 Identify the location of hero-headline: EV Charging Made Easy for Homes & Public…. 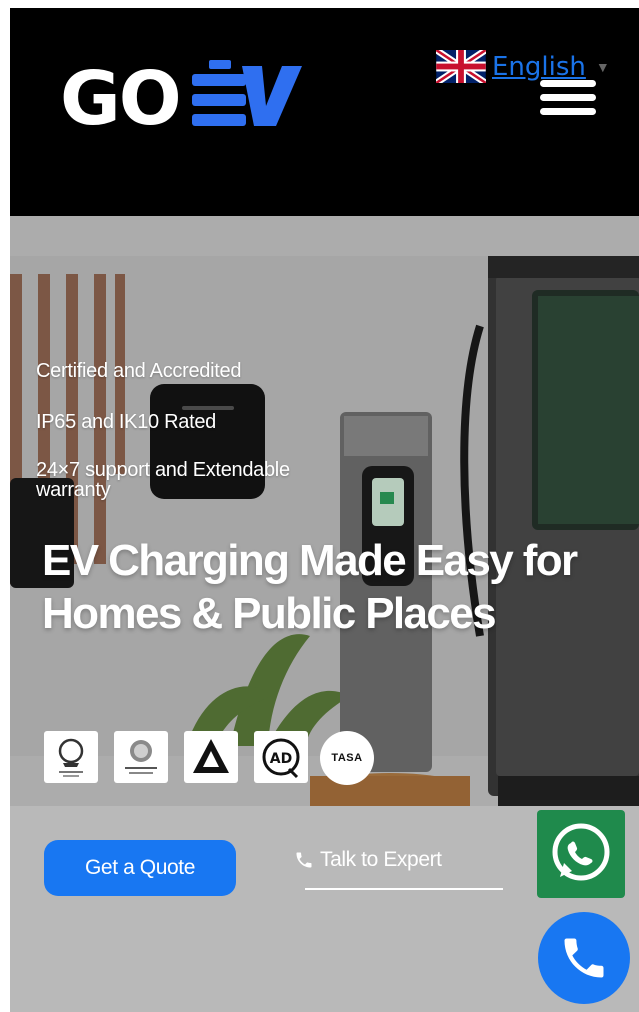
(310, 587).